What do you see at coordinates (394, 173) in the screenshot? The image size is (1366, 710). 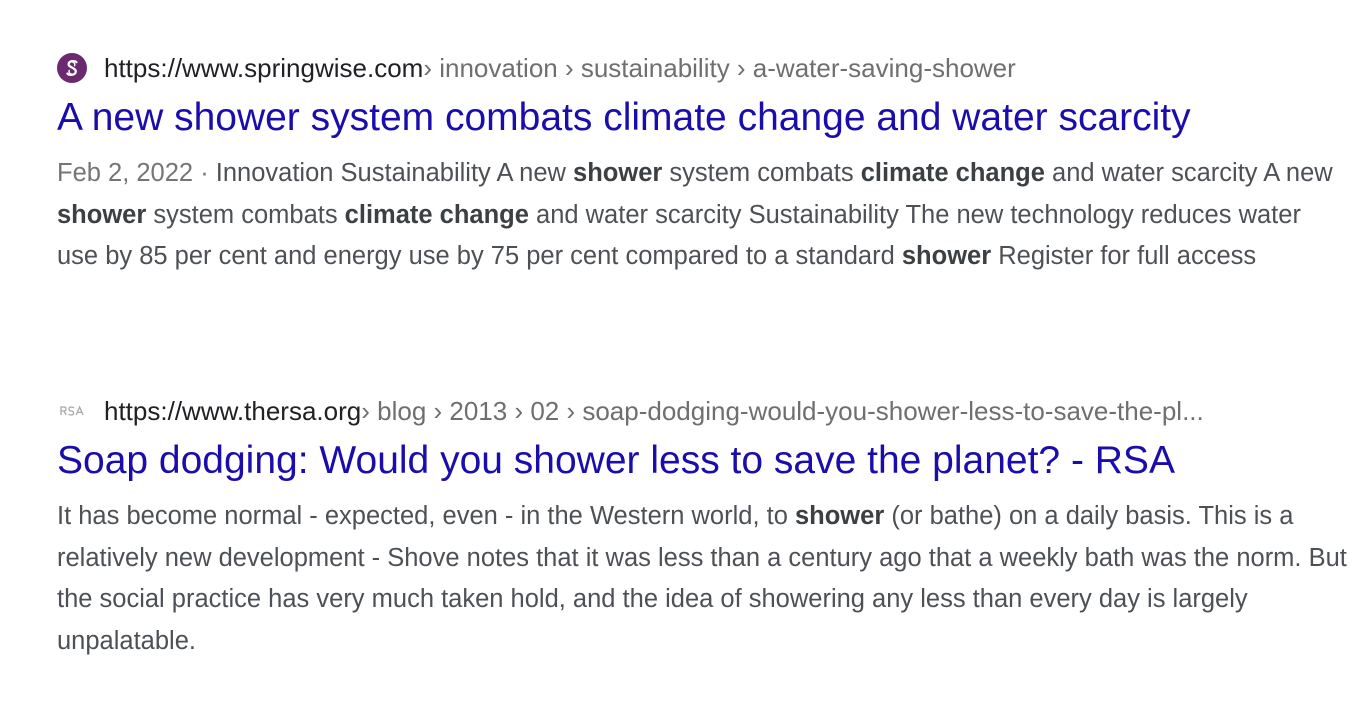 I see `snippet-text: Innovation Sustainability A new` at bounding box center [394, 173].